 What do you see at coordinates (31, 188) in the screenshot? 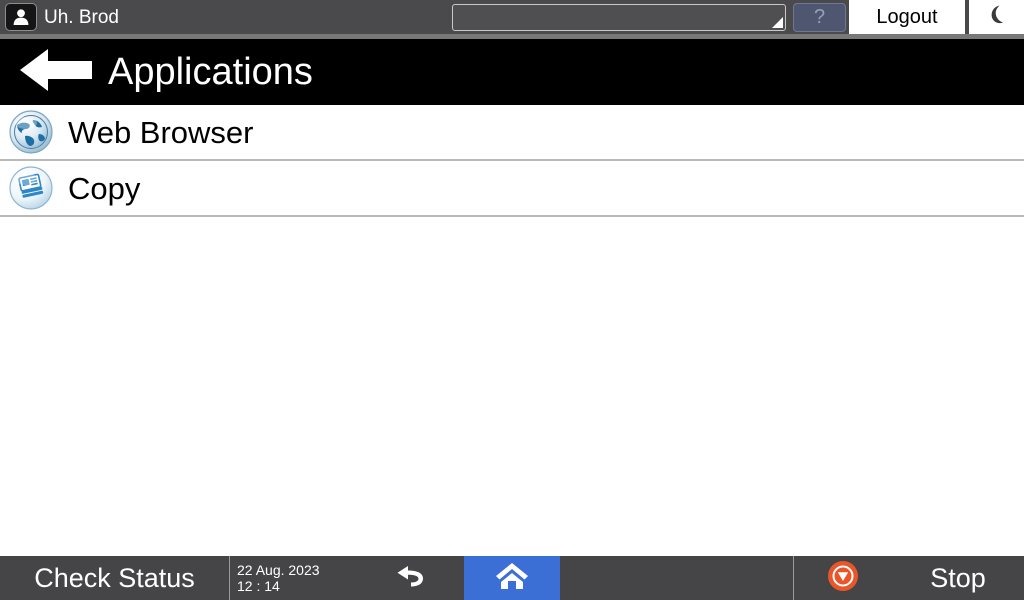
I see `copy-document-icon` at bounding box center [31, 188].